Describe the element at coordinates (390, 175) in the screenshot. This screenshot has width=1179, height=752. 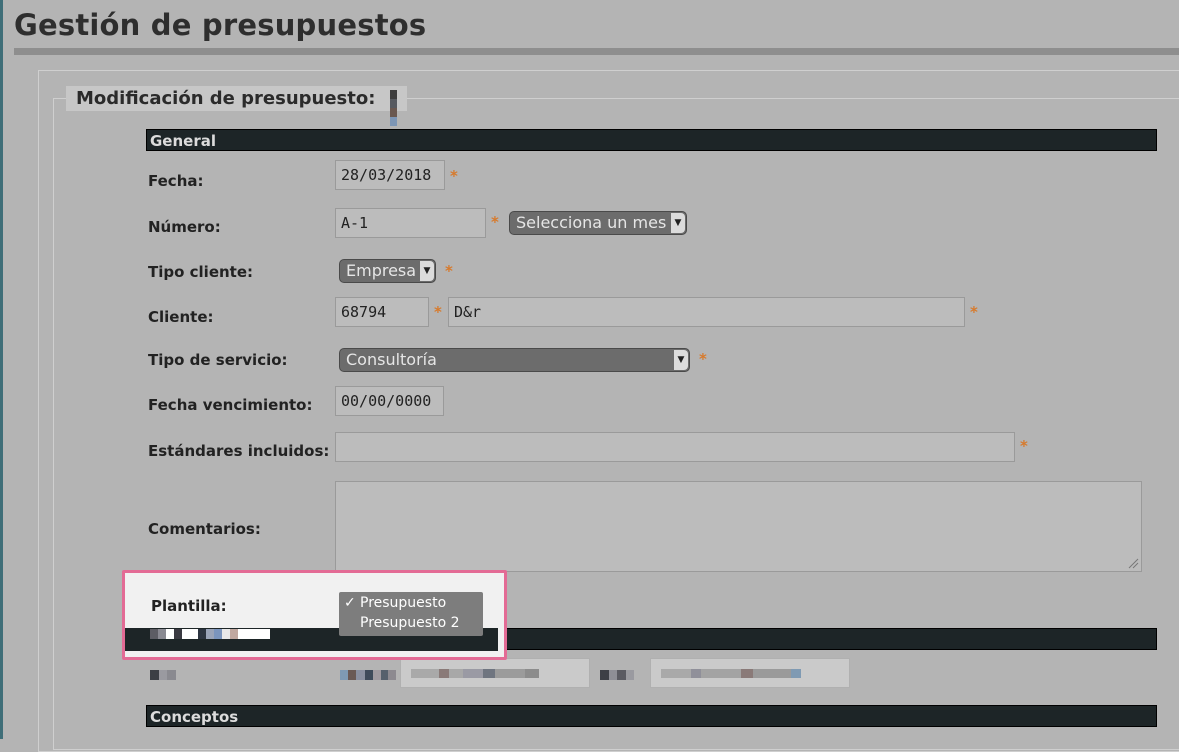
I see `fecha-input: 28/03/2018` at that location.